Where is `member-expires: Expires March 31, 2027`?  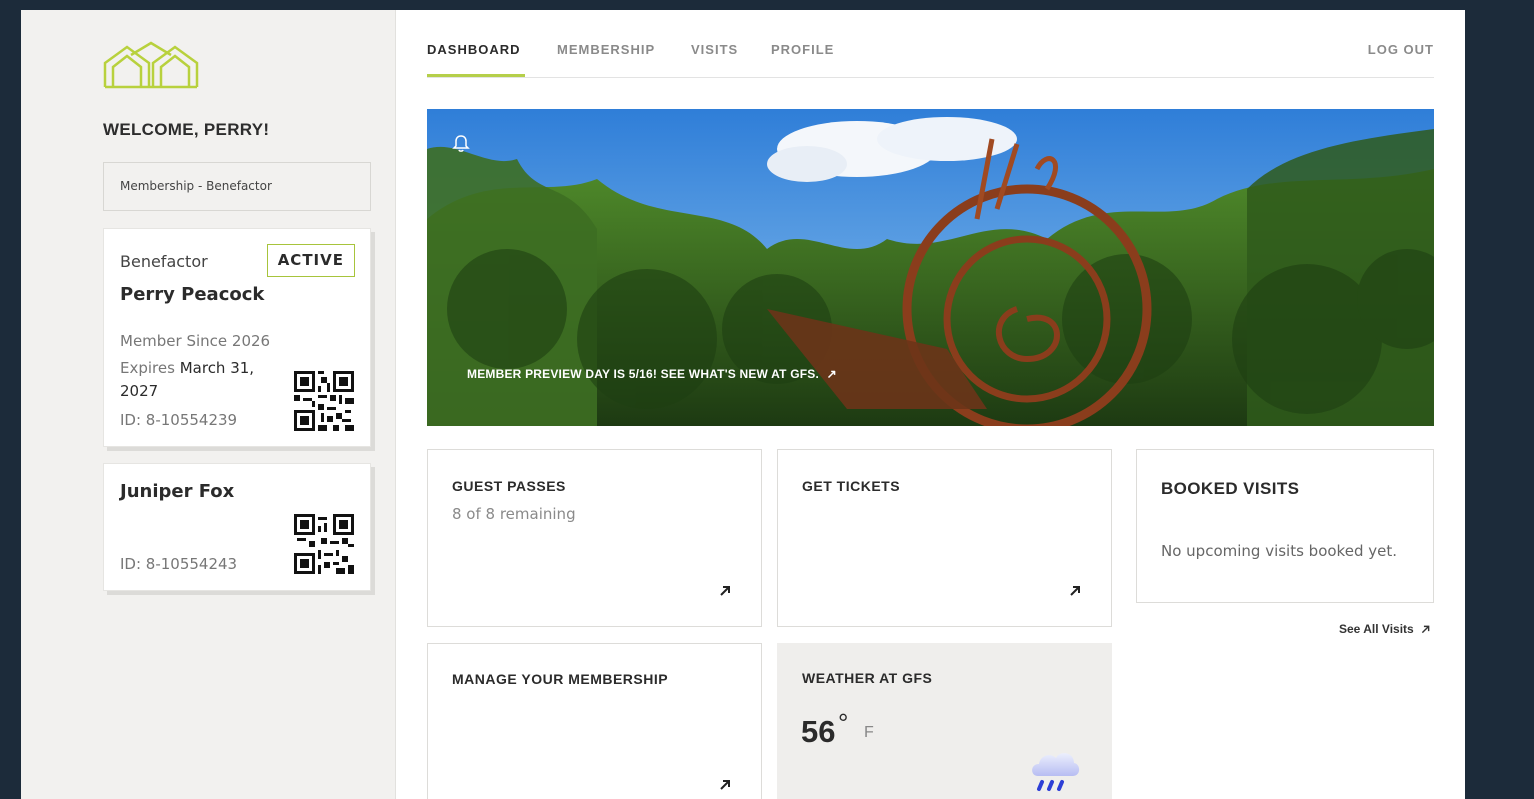 member-expires: Expires March 31, 2027 is located at coordinates (195, 380).